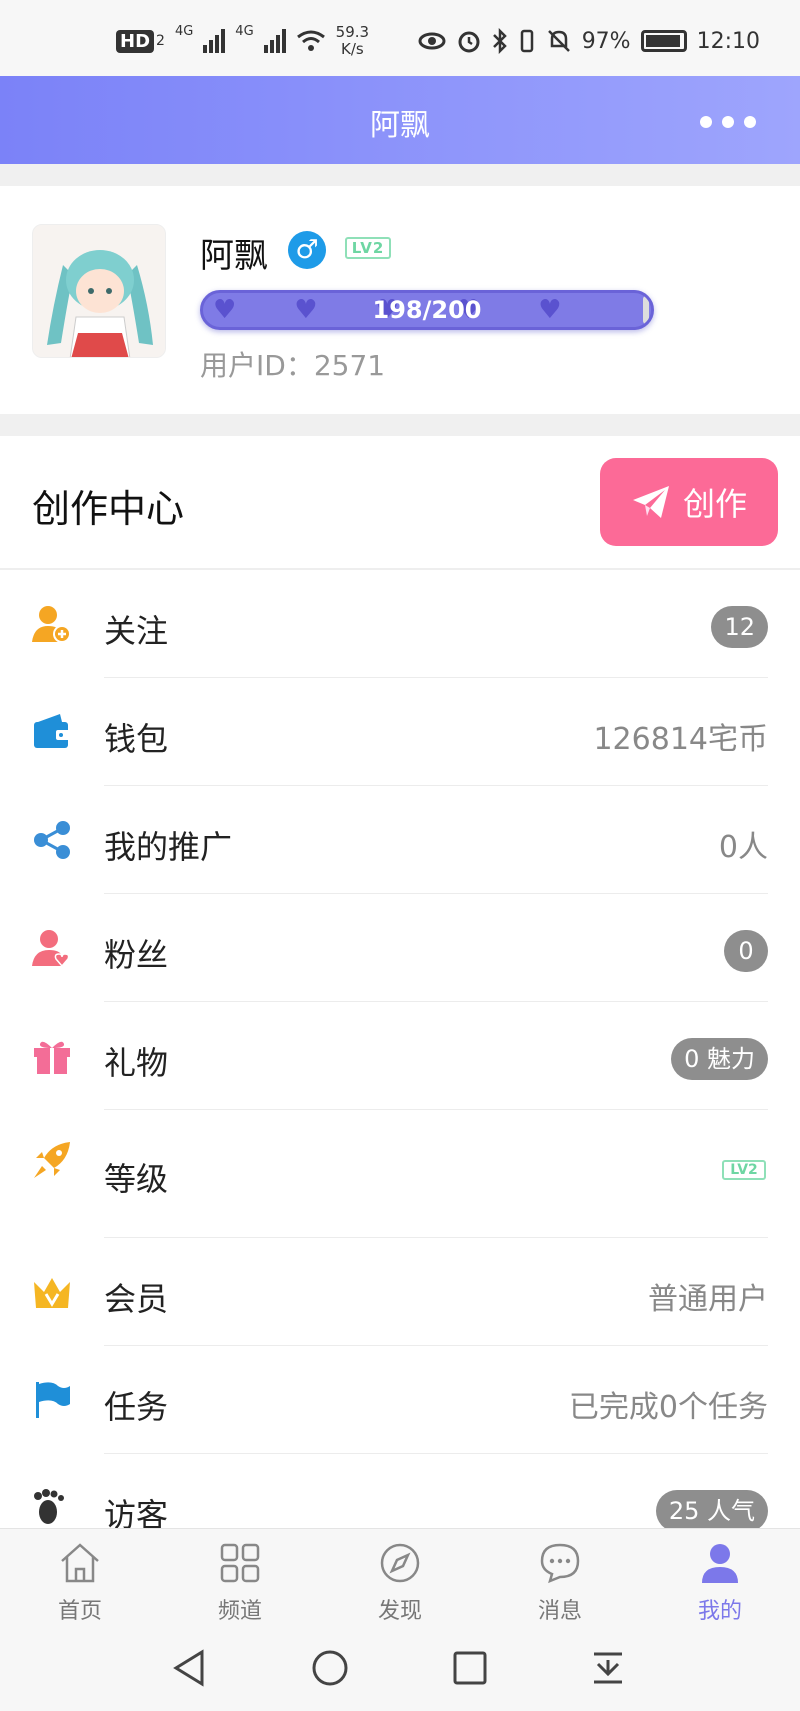 The height and width of the screenshot is (1711, 800). I want to click on menu-label: 钱包, so click(136, 739).